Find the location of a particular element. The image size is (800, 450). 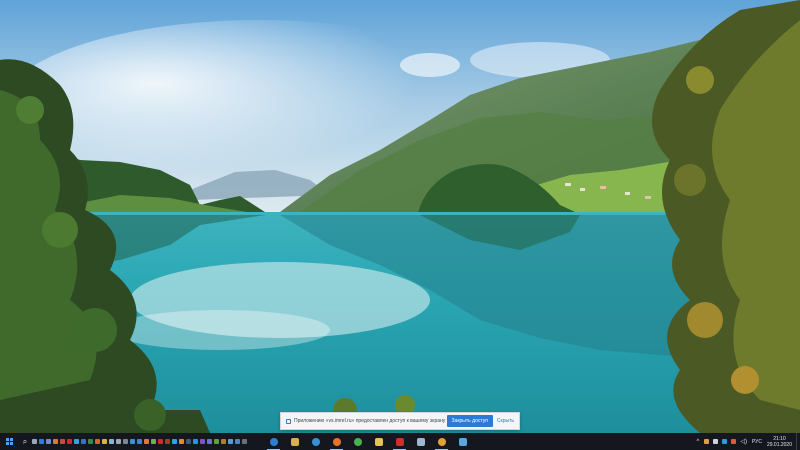

explorer-2-icon is located at coordinates (378, 441).